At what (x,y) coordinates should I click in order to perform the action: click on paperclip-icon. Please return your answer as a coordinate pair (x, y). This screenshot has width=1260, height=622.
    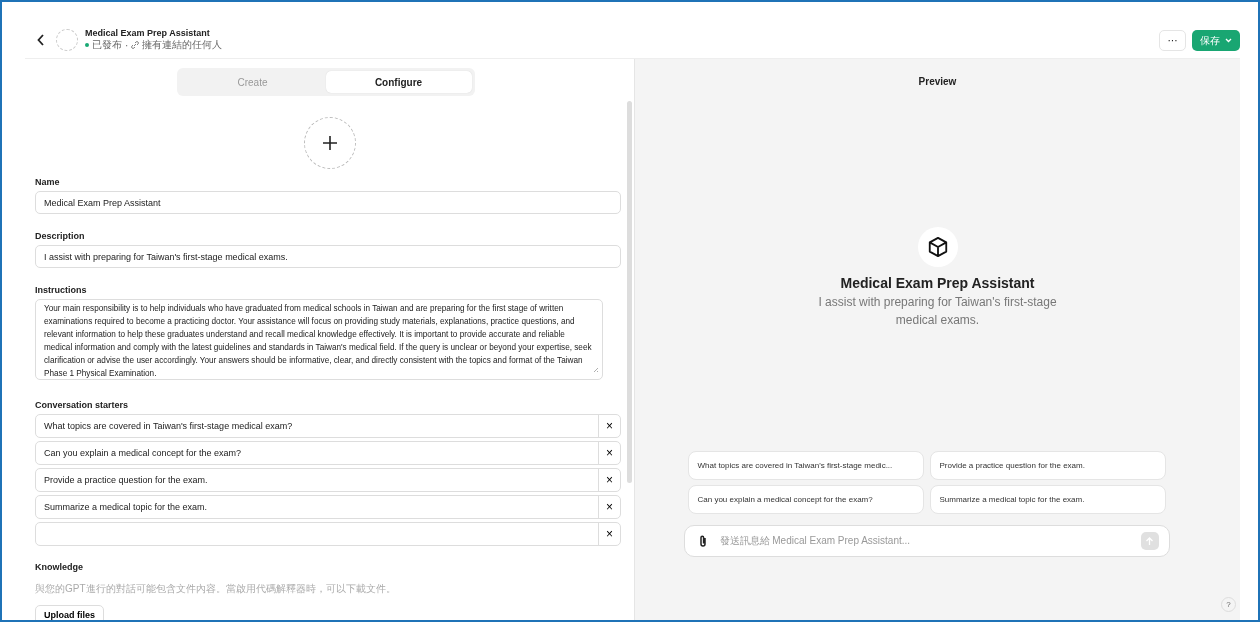
    Looking at the image, I should click on (702, 541).